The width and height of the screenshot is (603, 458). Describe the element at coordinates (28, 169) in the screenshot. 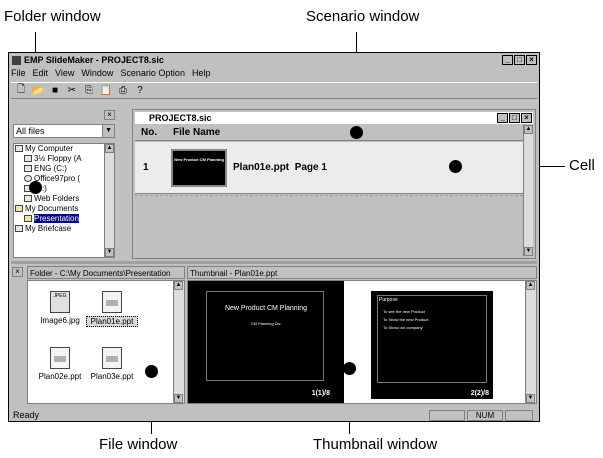

I see `drive-icon` at that location.